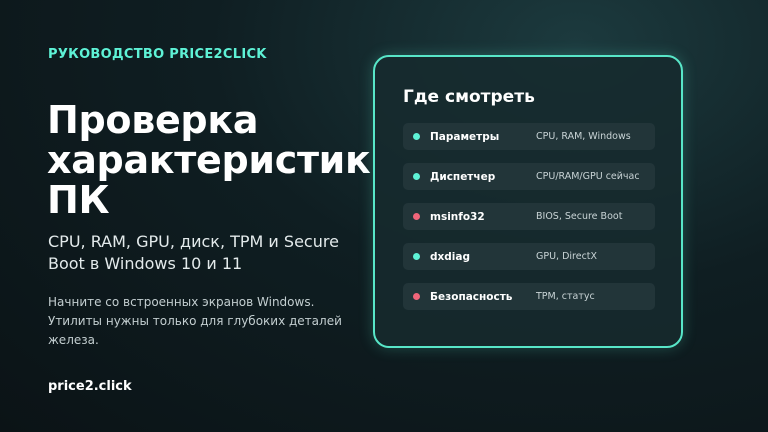 Image resolution: width=768 pixels, height=432 pixels. What do you see at coordinates (579, 216) in the screenshot?
I see `list-item-value: BIOS, Secure Boot` at bounding box center [579, 216].